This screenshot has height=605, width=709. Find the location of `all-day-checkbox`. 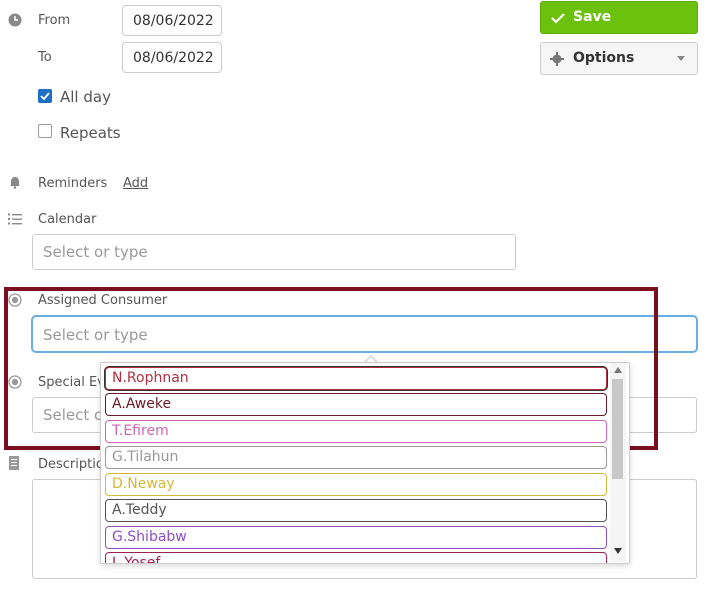

all-day-checkbox is located at coordinates (45, 96).